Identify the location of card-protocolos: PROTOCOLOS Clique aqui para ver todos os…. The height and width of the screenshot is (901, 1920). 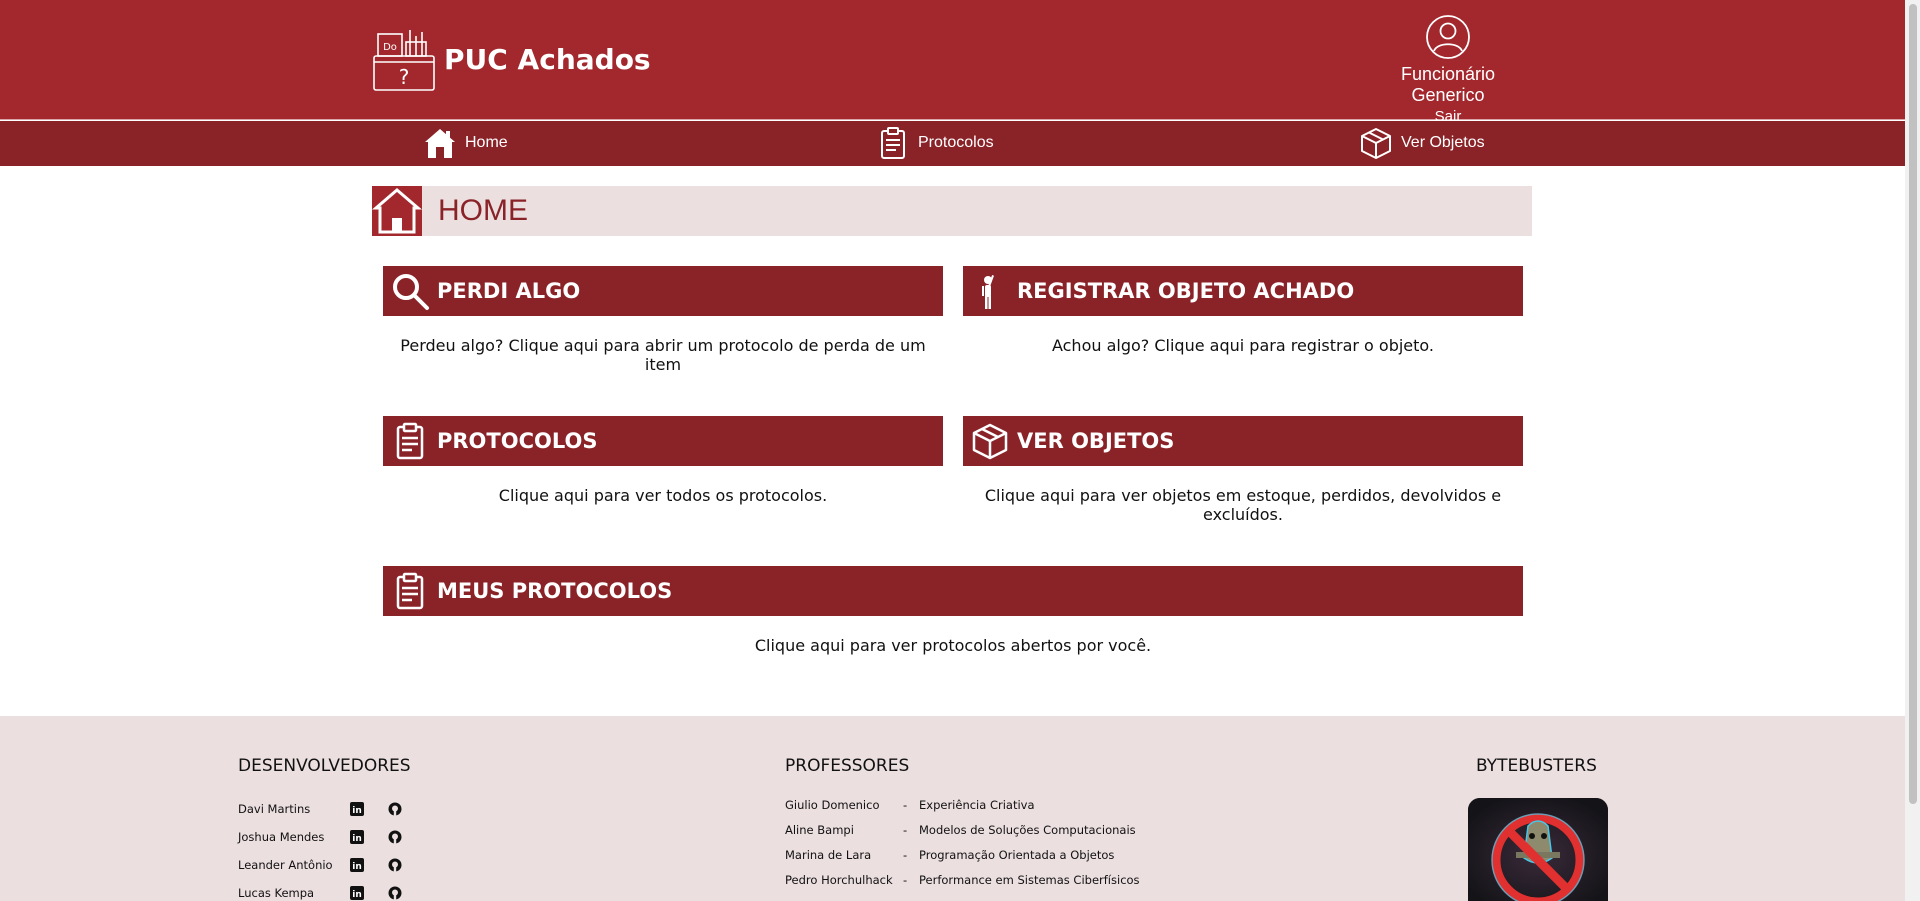
(663, 460).